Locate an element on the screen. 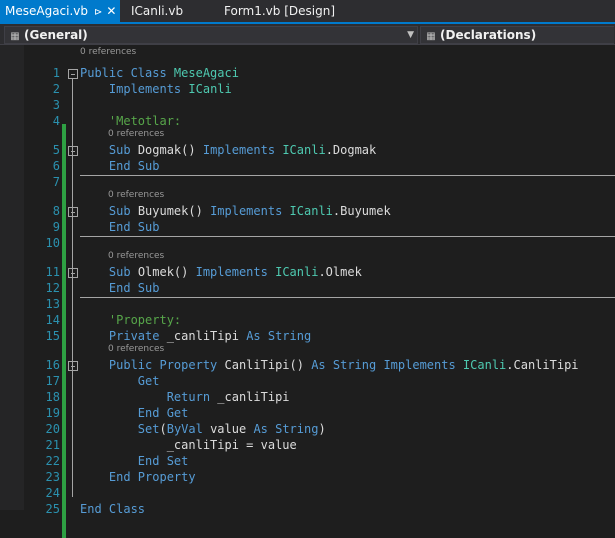  line-number: 13 is located at coordinates (52, 304).